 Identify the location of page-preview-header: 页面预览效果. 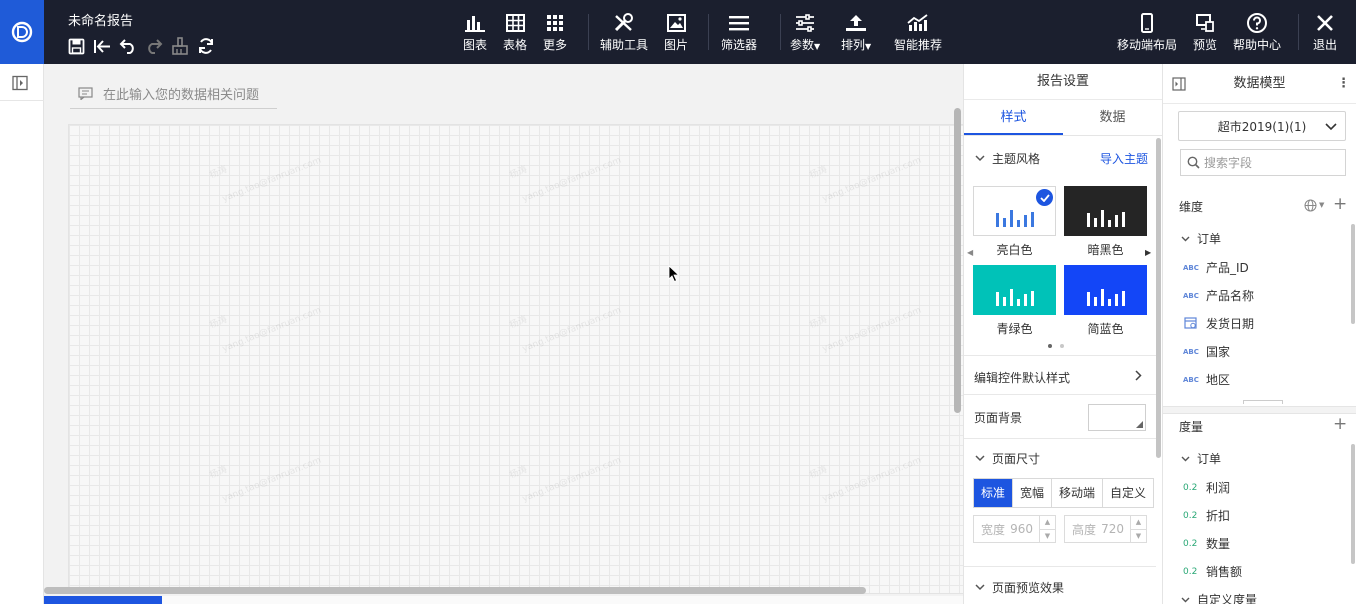
(1060, 587).